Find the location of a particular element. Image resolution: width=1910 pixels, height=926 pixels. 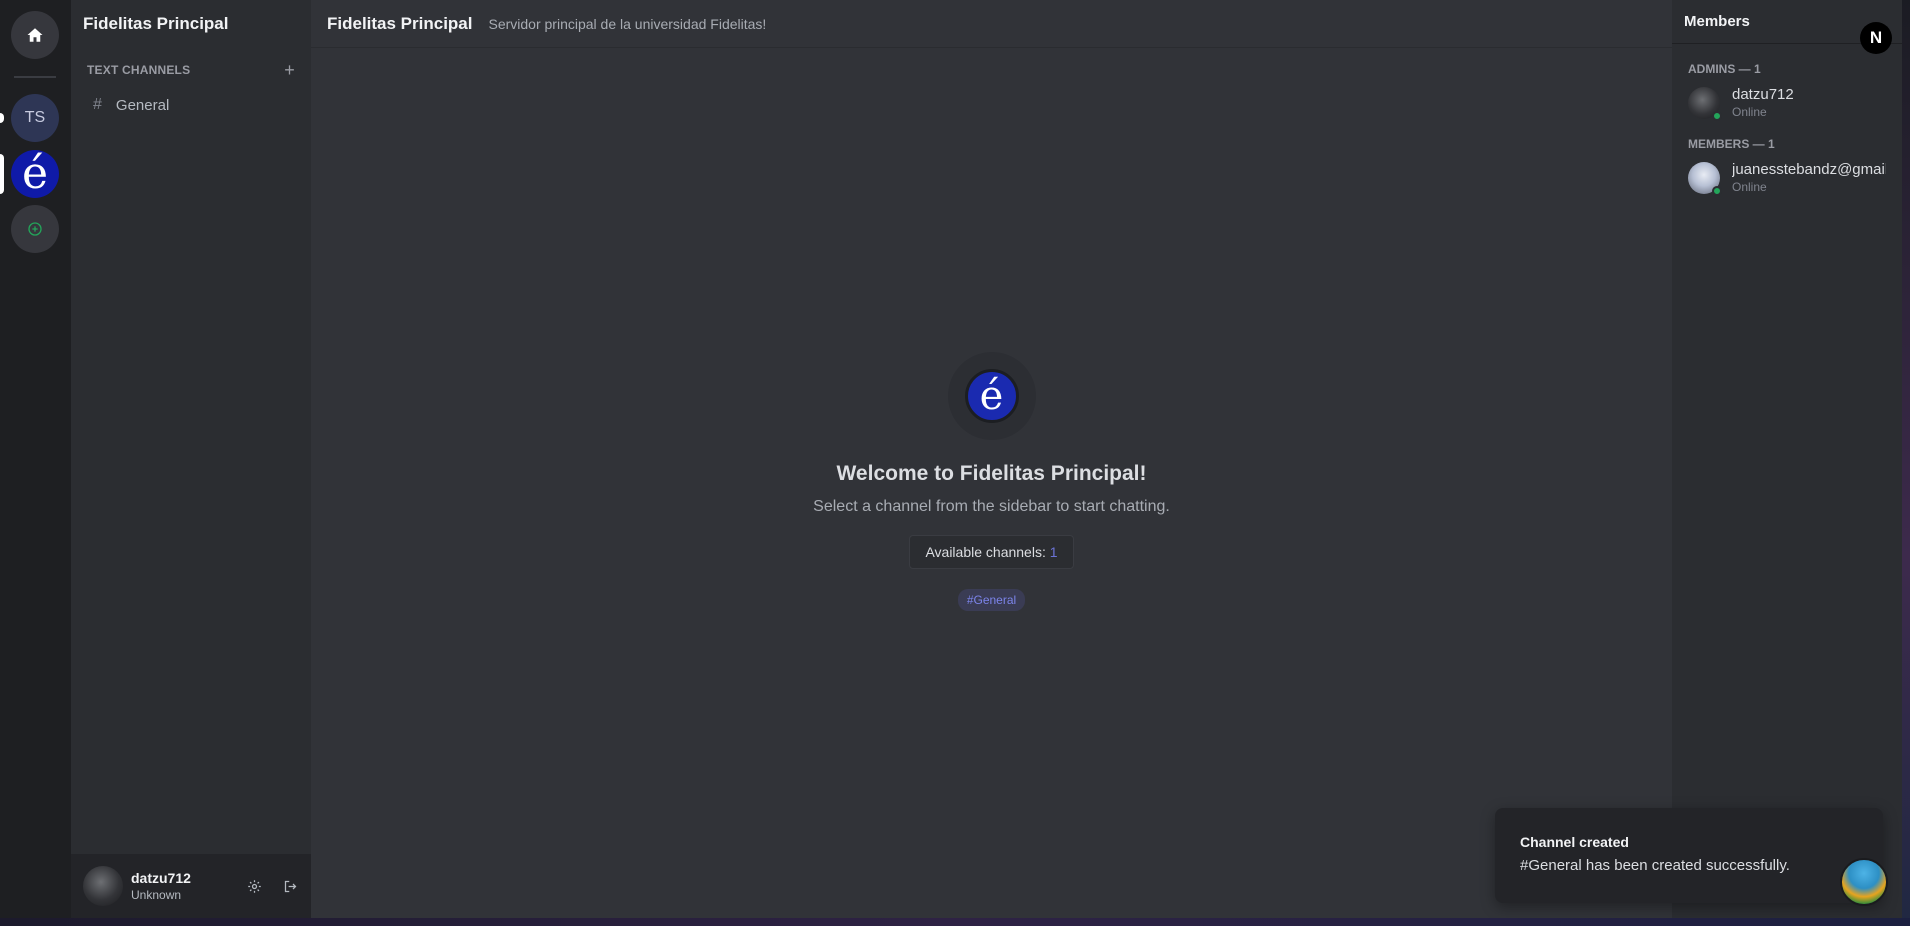

logout-button is located at coordinates (290, 886).